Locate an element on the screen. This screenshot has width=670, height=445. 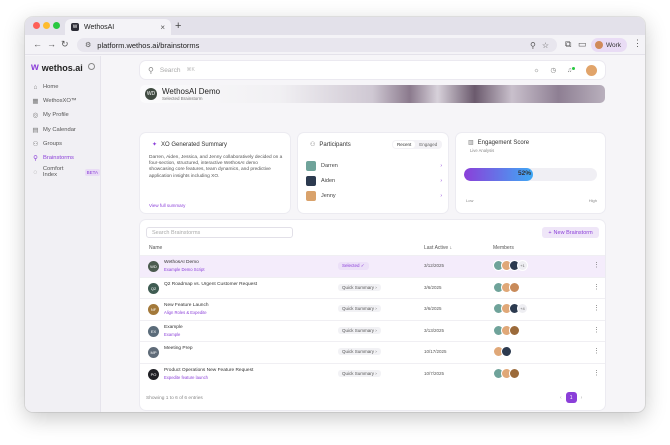
view-full-summary-link: View full summary is located at coordinates (167, 205).